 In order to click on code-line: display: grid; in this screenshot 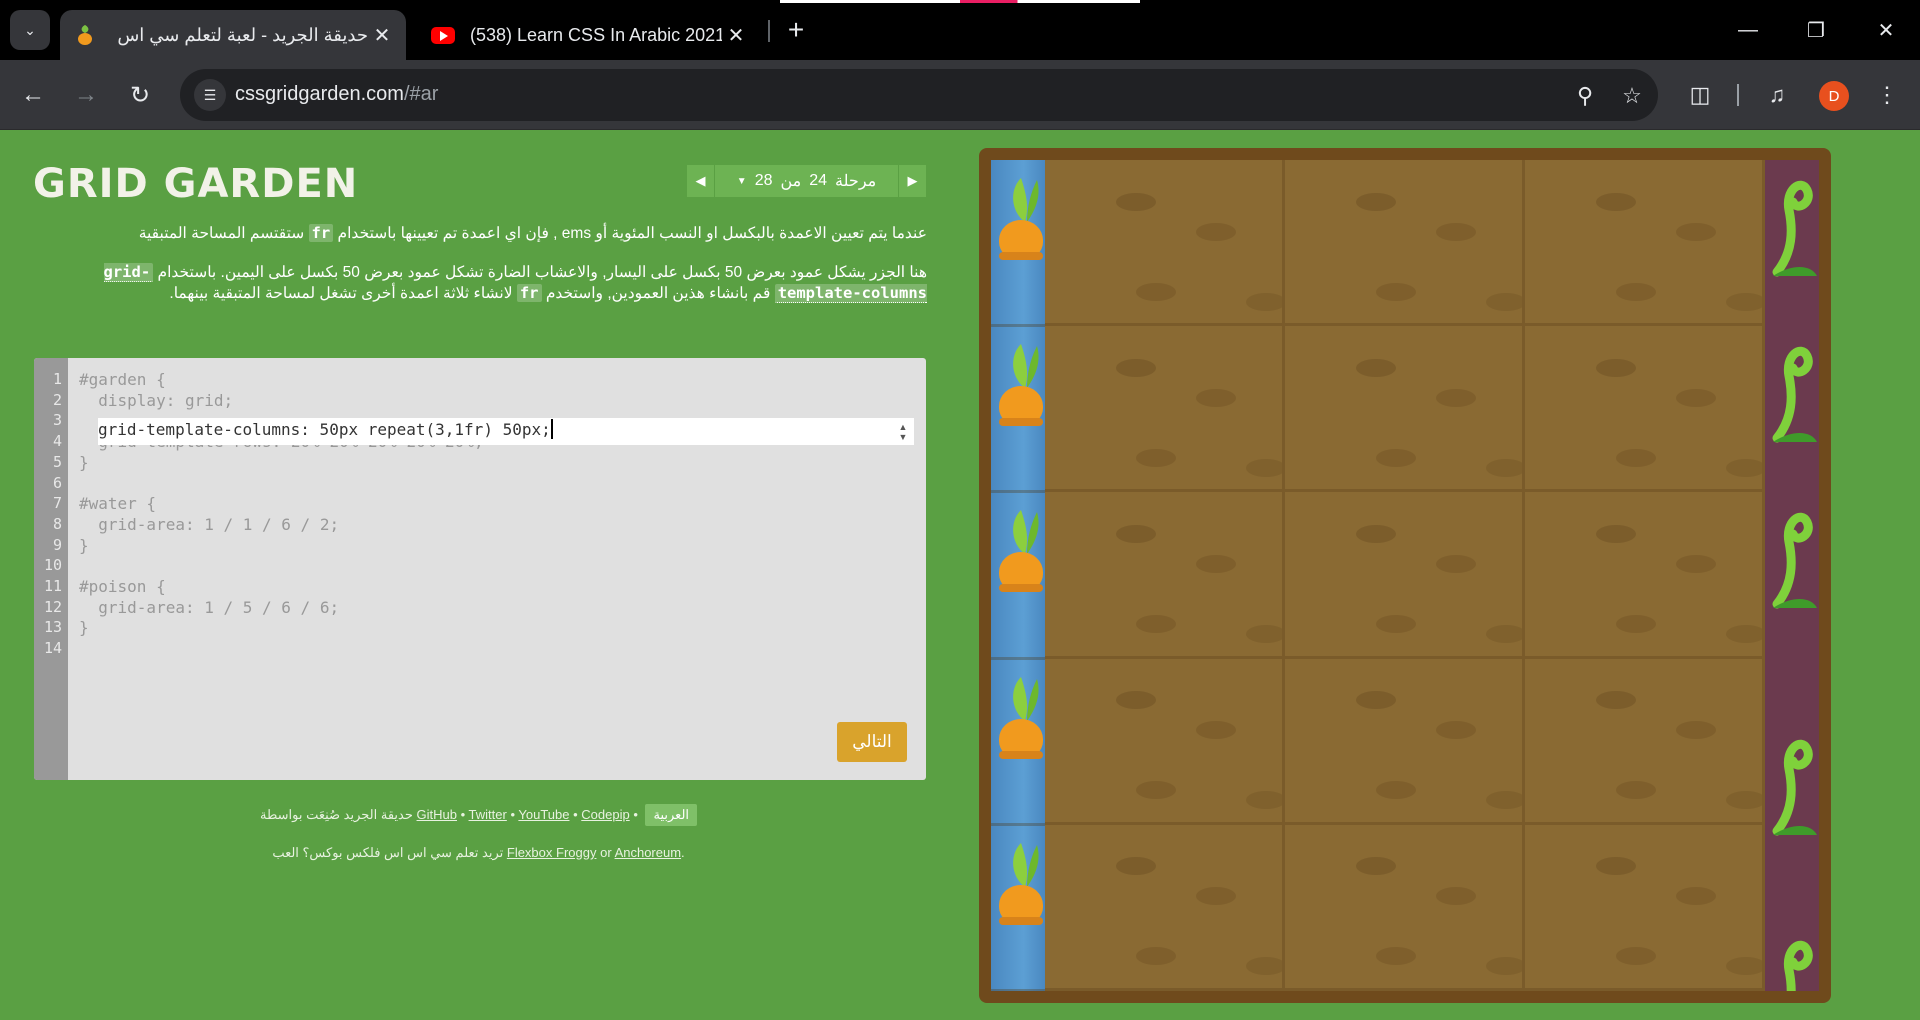, I will do `click(156, 400)`.